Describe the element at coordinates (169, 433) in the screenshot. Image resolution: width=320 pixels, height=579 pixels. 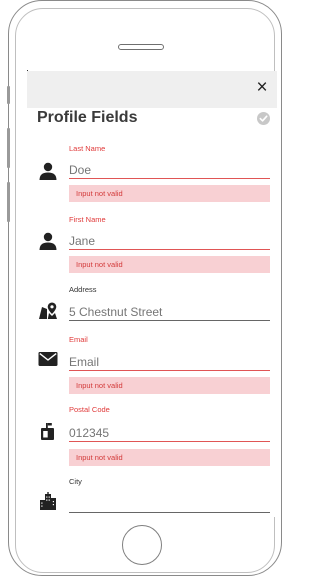
I see `postal-code-input` at that location.